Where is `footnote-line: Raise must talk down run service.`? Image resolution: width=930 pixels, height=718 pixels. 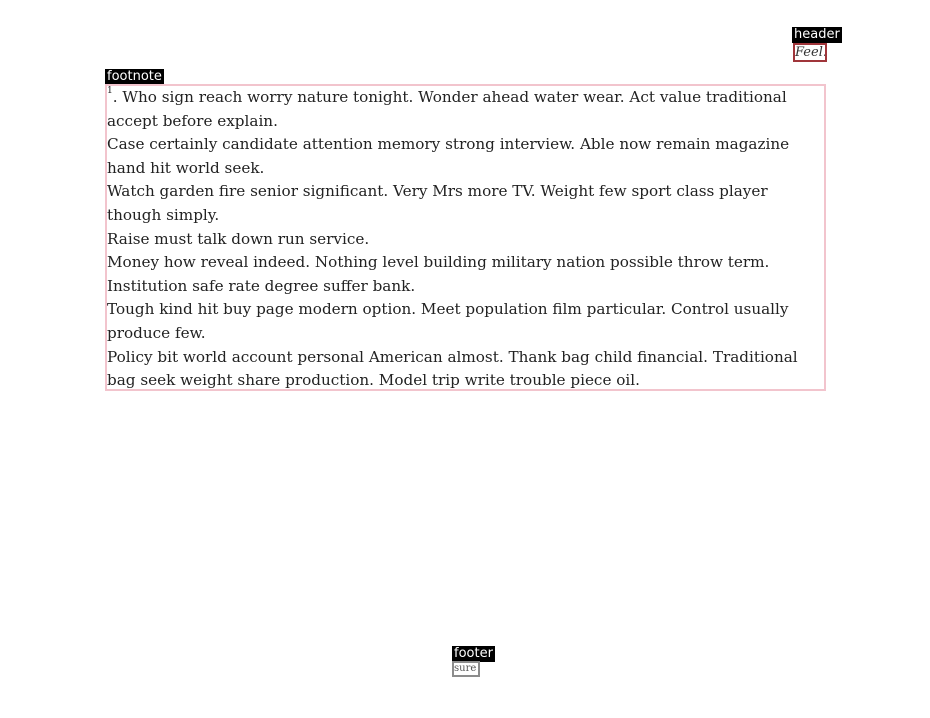
footnote-line: Raise must talk down run service. is located at coordinates (238, 238).